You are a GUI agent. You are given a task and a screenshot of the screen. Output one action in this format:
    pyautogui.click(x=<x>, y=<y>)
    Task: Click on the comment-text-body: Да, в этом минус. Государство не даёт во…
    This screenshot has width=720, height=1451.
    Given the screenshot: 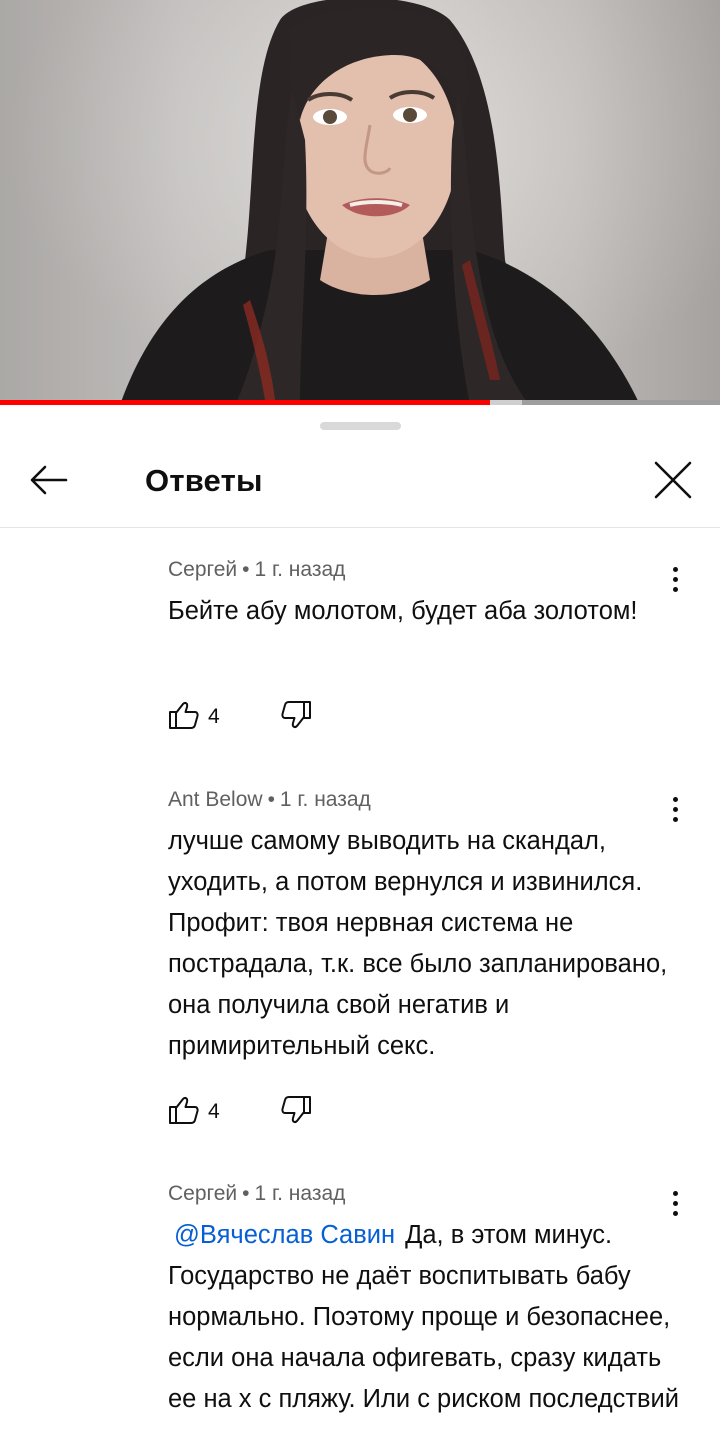 What is the action you would take?
    pyautogui.click(x=424, y=1317)
    